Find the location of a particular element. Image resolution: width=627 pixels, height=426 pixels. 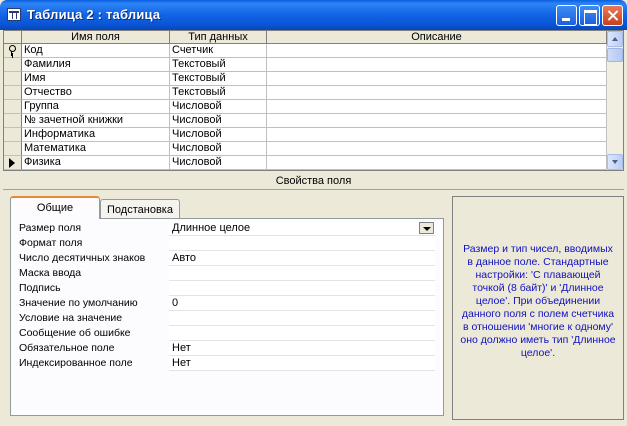

property-row-required: Обязательное поле Нет is located at coordinates (227, 348).